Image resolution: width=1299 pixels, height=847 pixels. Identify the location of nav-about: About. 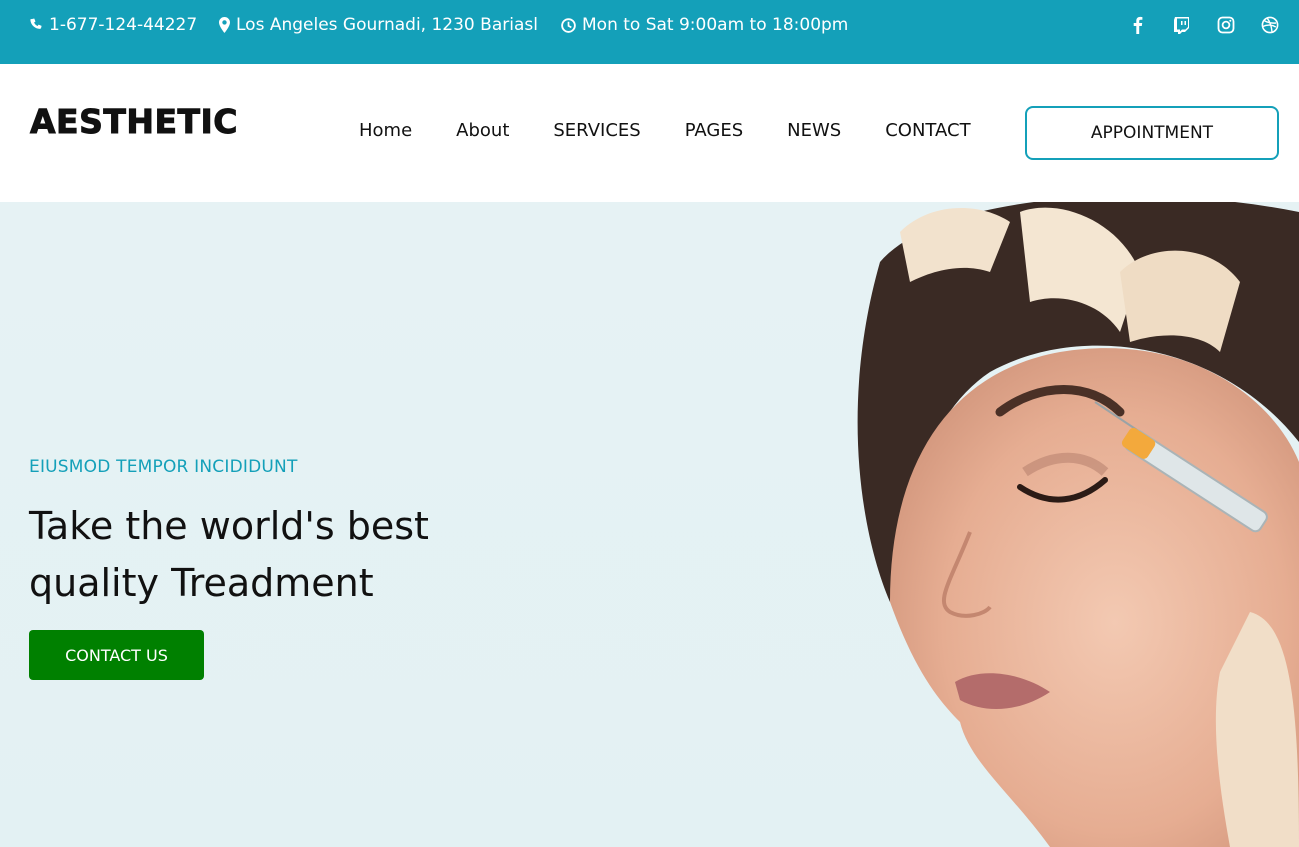
(482, 130).